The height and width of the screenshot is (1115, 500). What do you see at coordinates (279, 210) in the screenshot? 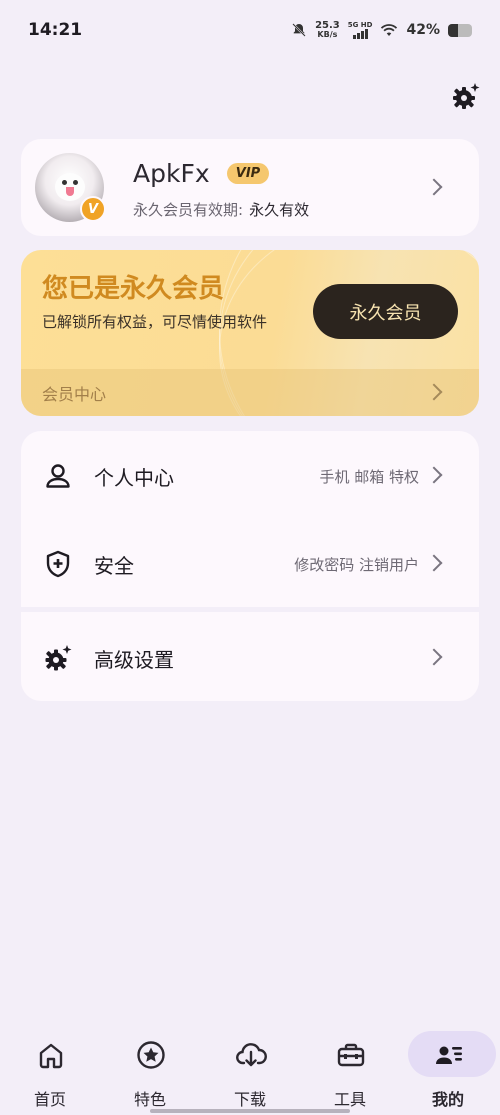
I see `expiry-value: 永久有效` at bounding box center [279, 210].